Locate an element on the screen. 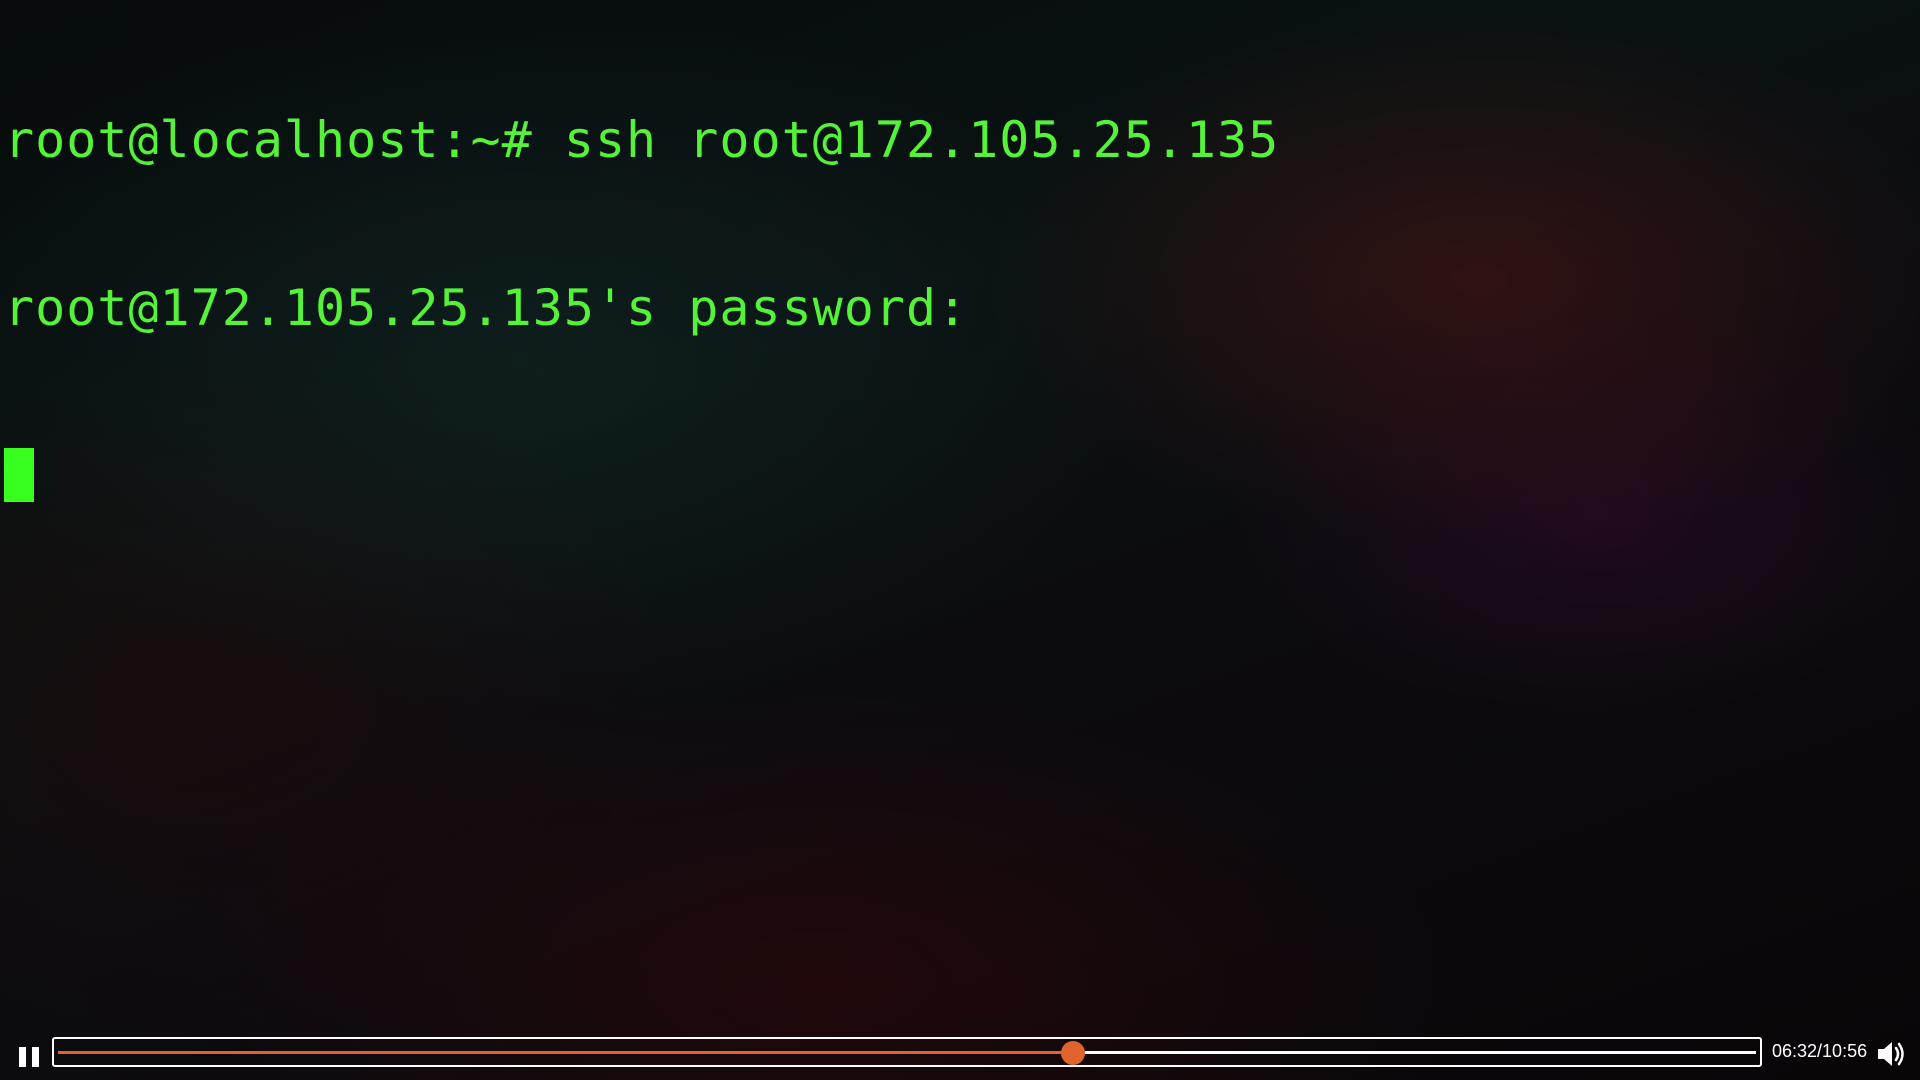 Image resolution: width=1920 pixels, height=1080 pixels. video-controls-bar: 06:32/10:56 is located at coordinates (960, 1055).